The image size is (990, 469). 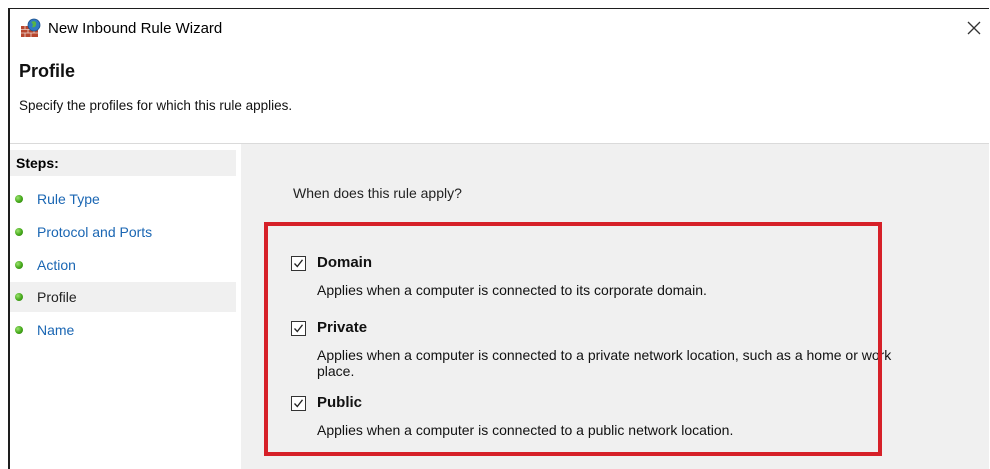 I want to click on step-name: Name, so click(x=123, y=330).